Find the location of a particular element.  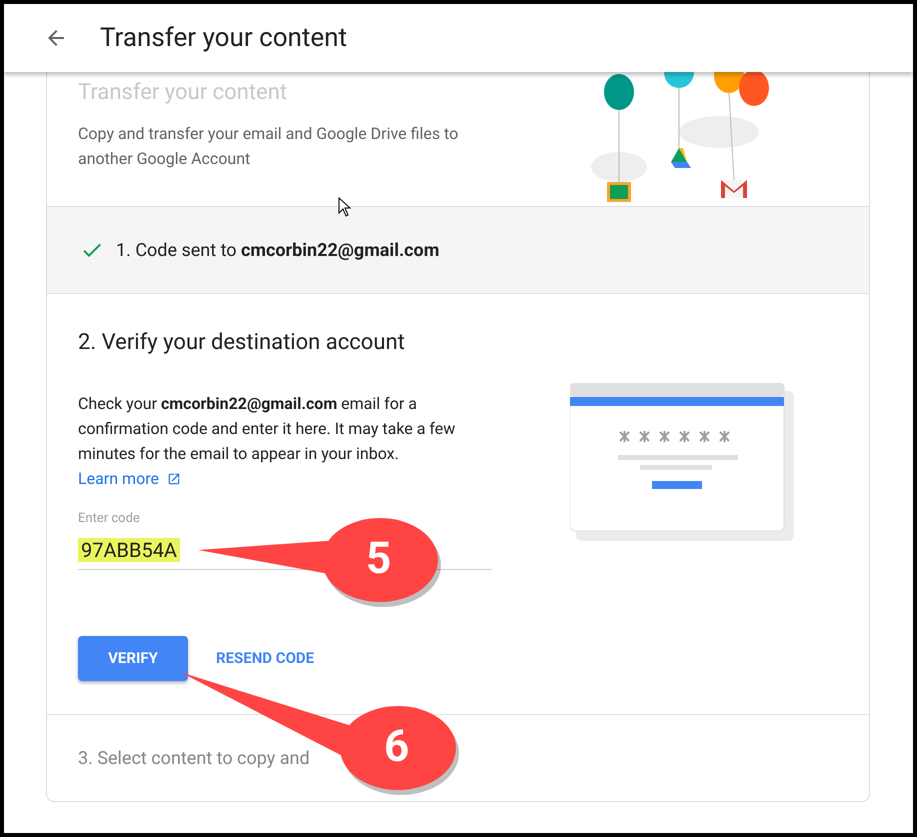

resend-code-button: RESEND CODE is located at coordinates (265, 658).